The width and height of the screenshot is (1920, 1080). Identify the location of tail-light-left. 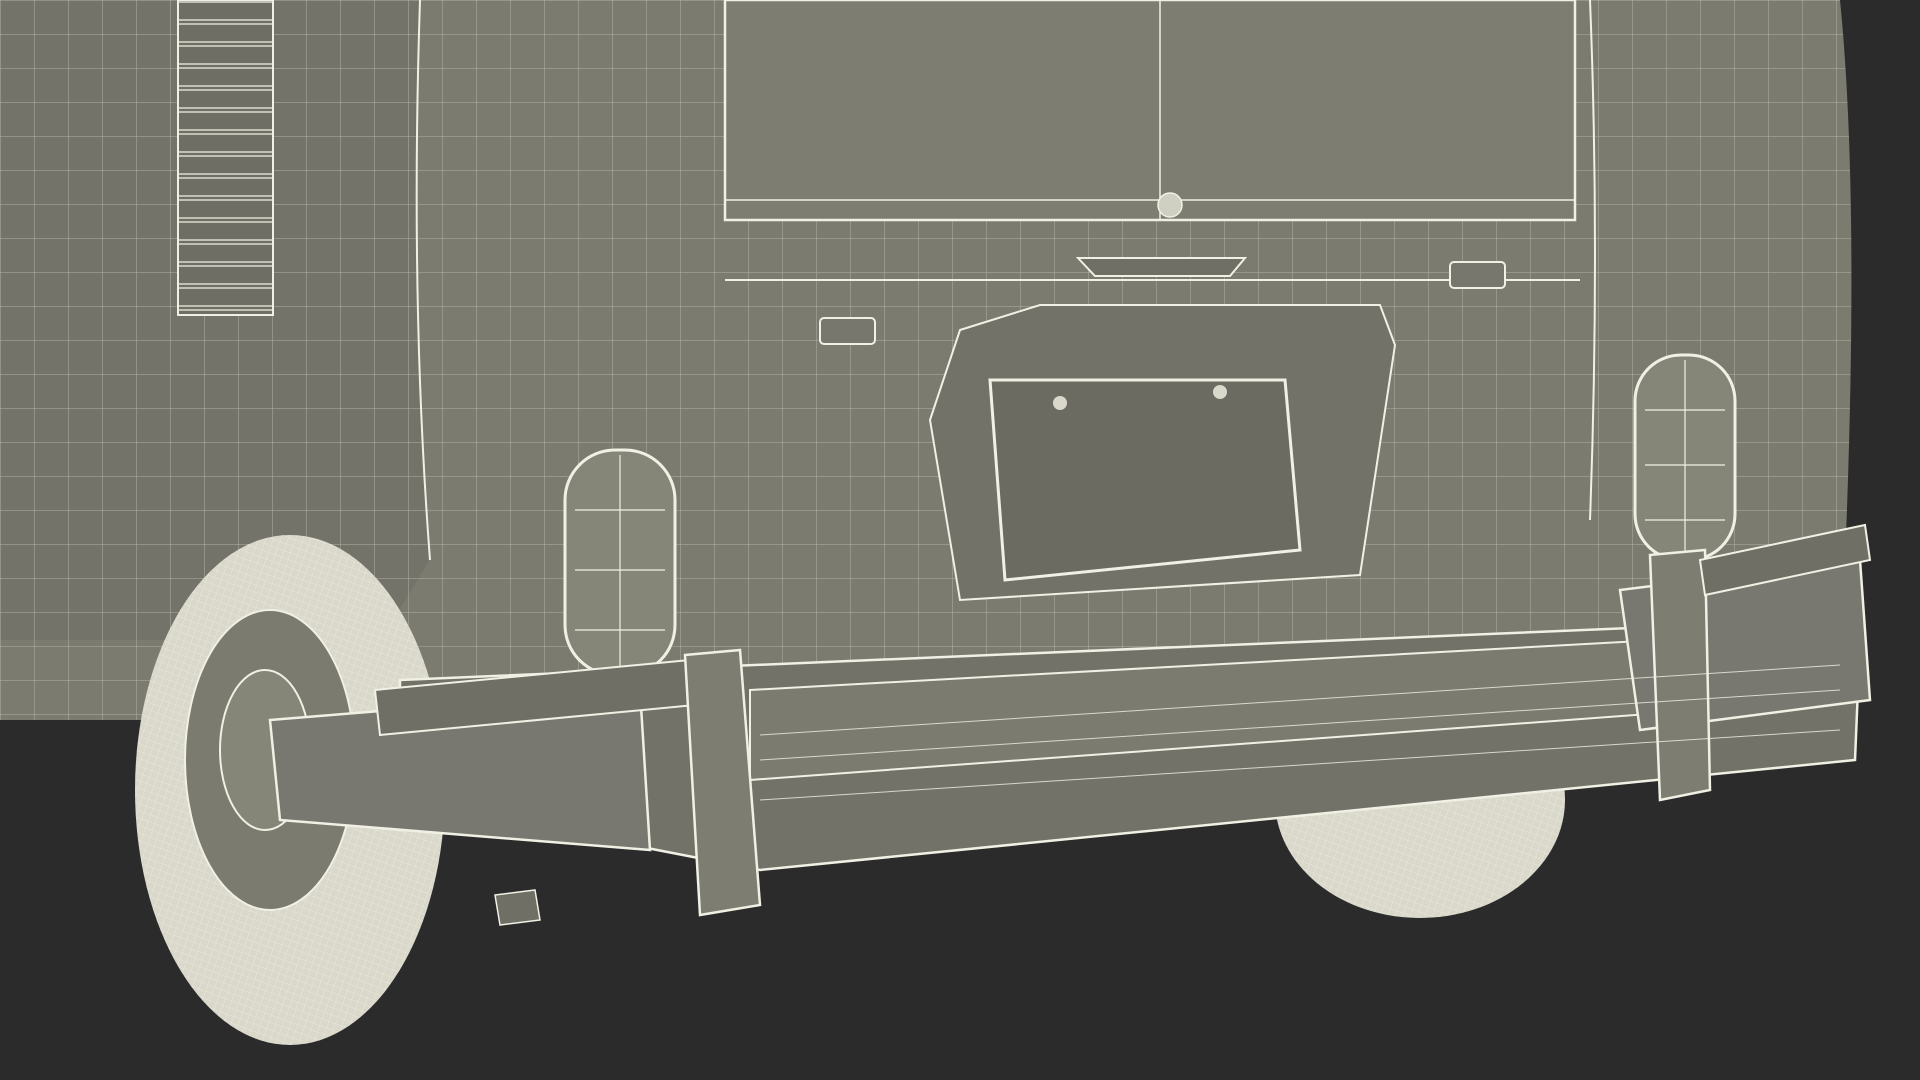
(620, 562).